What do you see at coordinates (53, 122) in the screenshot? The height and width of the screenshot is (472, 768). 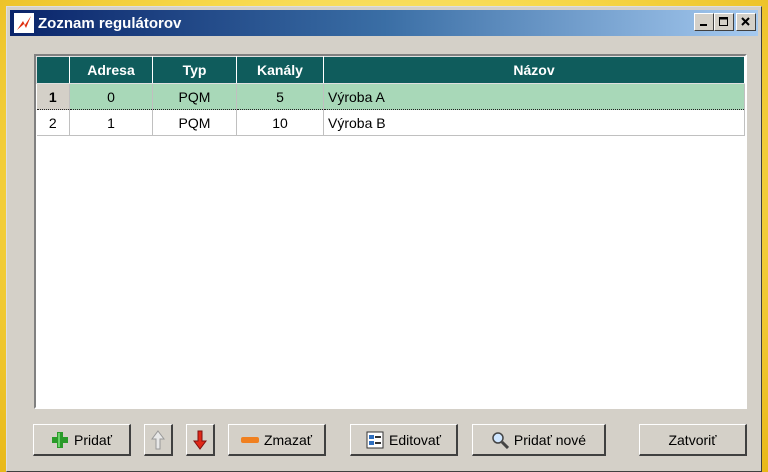 I see `row-index: 2` at bounding box center [53, 122].